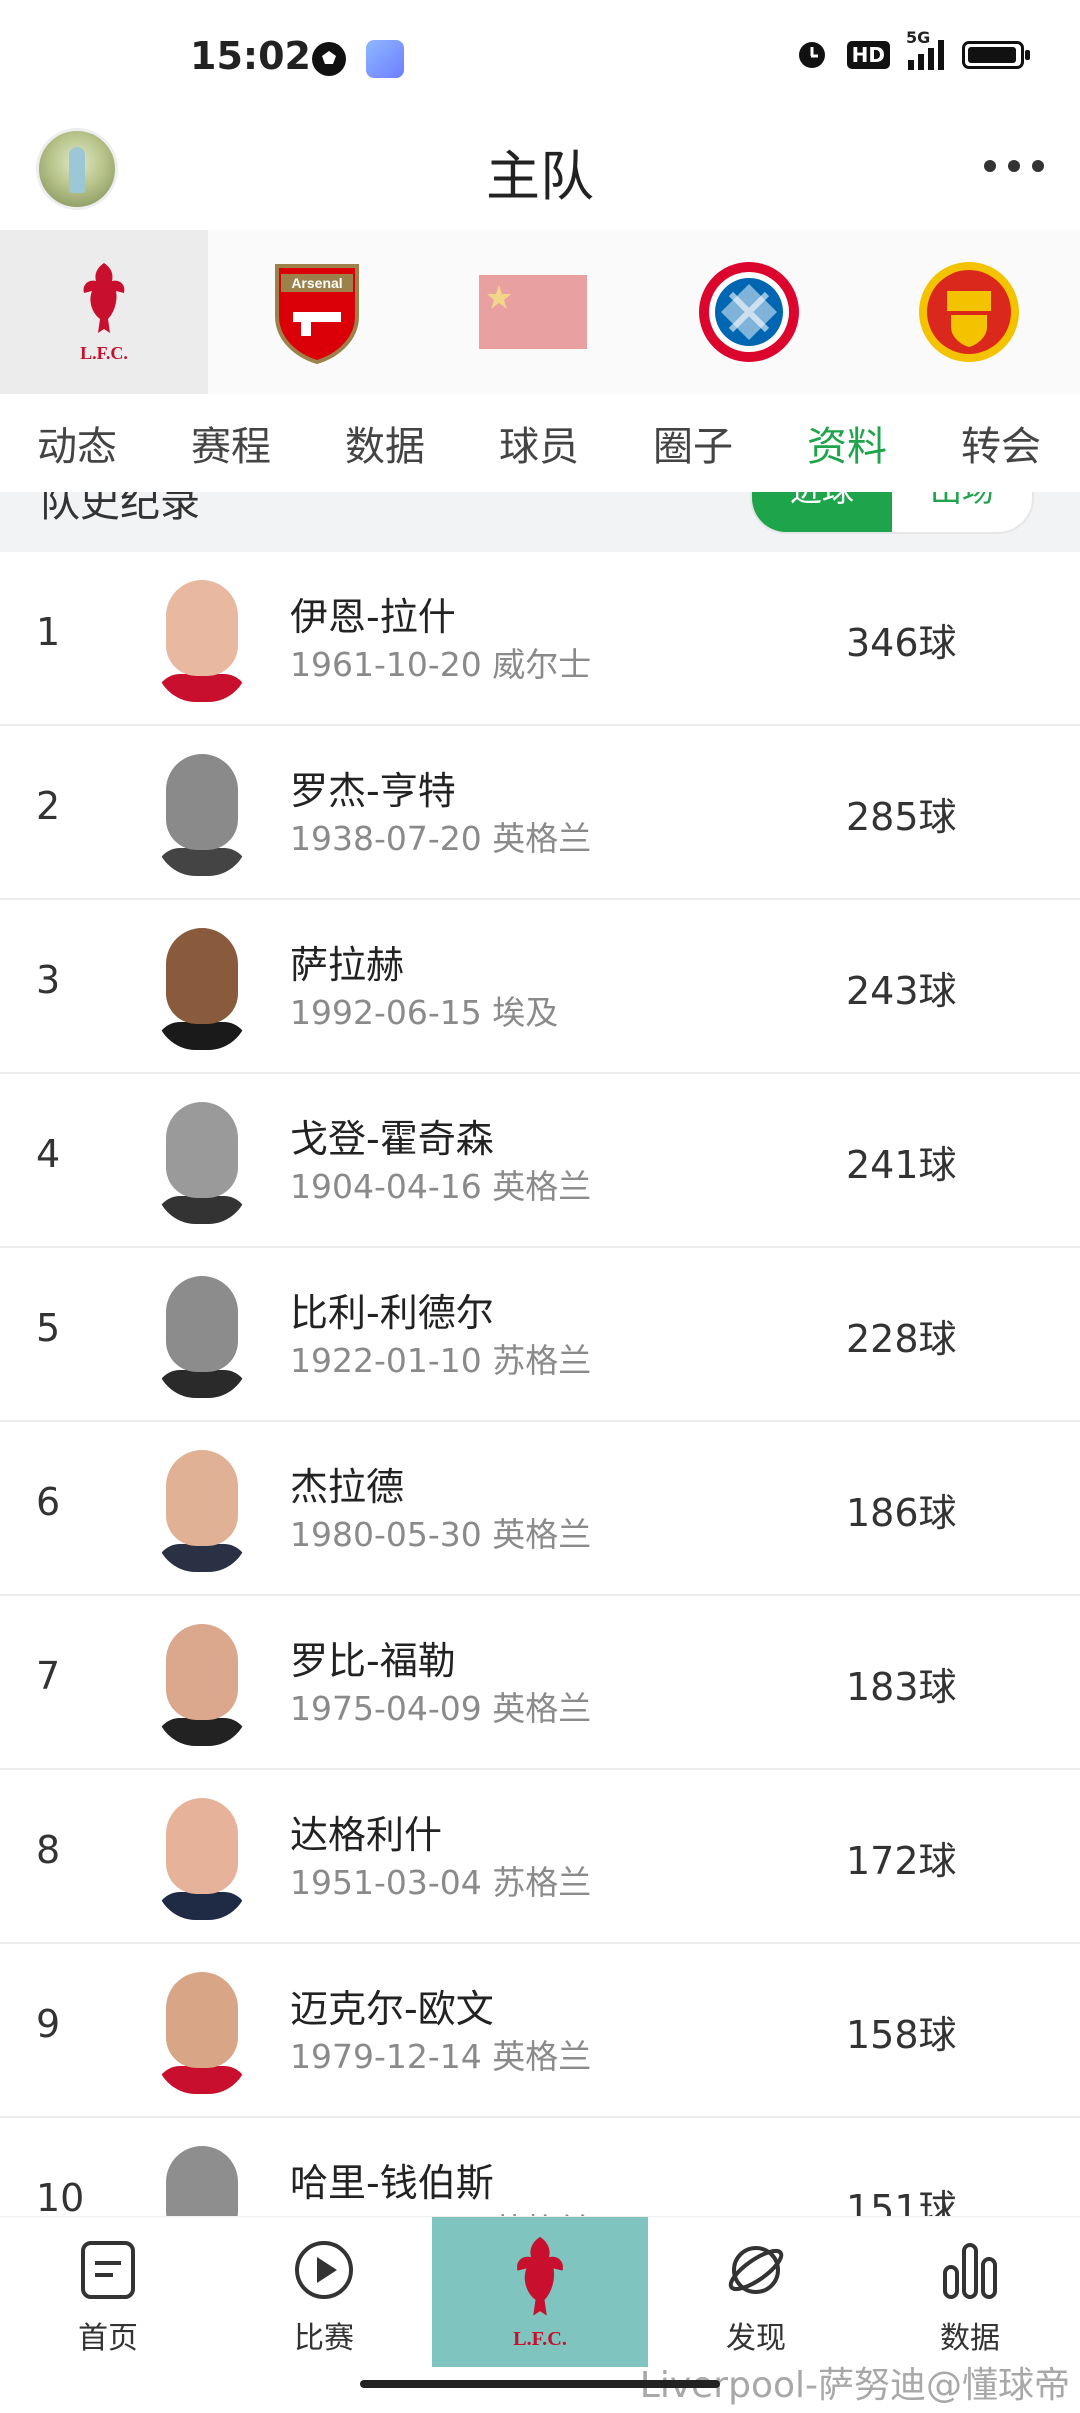 Image resolution: width=1080 pixels, height=2413 pixels. What do you see at coordinates (847, 443) in the screenshot?
I see `tab-info: 资料` at bounding box center [847, 443].